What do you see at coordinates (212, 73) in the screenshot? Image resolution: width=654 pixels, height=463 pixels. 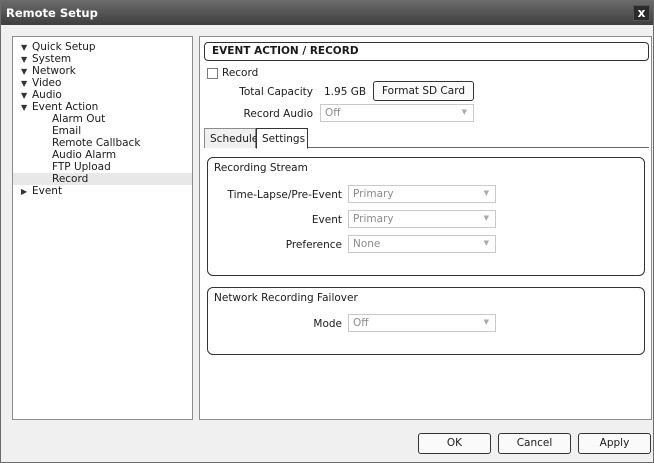 I see `record-checkbox` at bounding box center [212, 73].